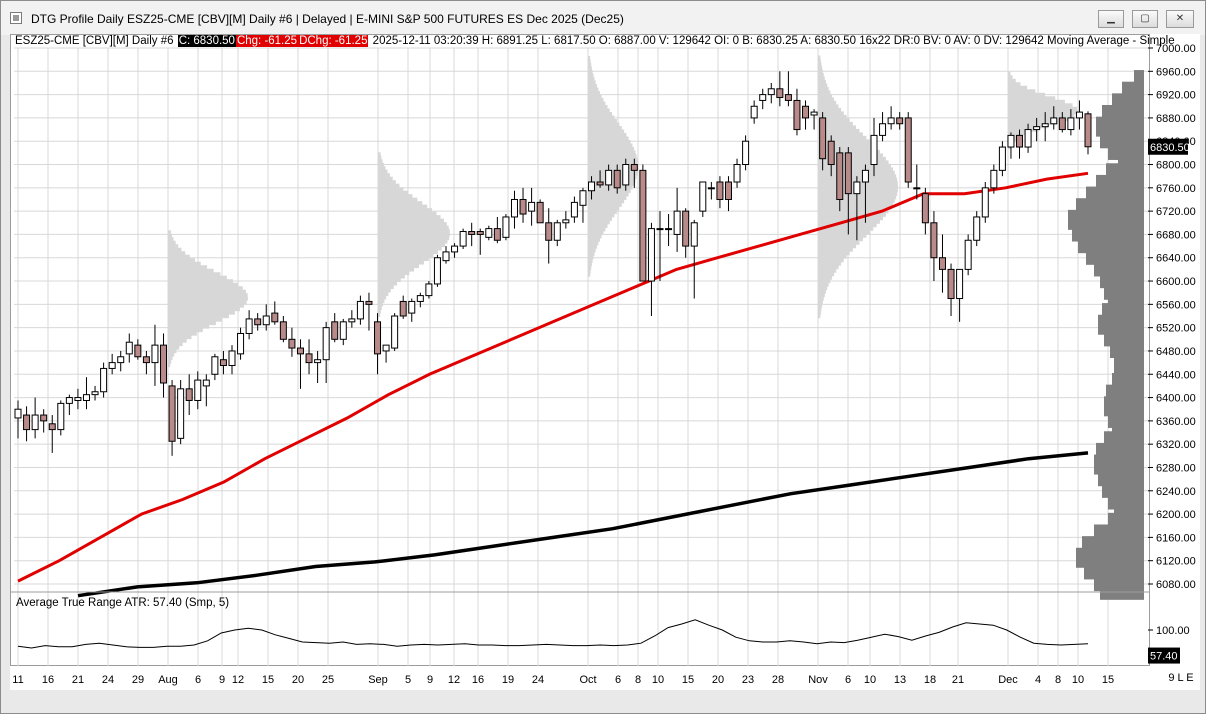 This screenshot has width=1206, height=714. Describe the element at coordinates (1176, 119) in the screenshot. I see `price-tick-label: 6880.00` at that location.